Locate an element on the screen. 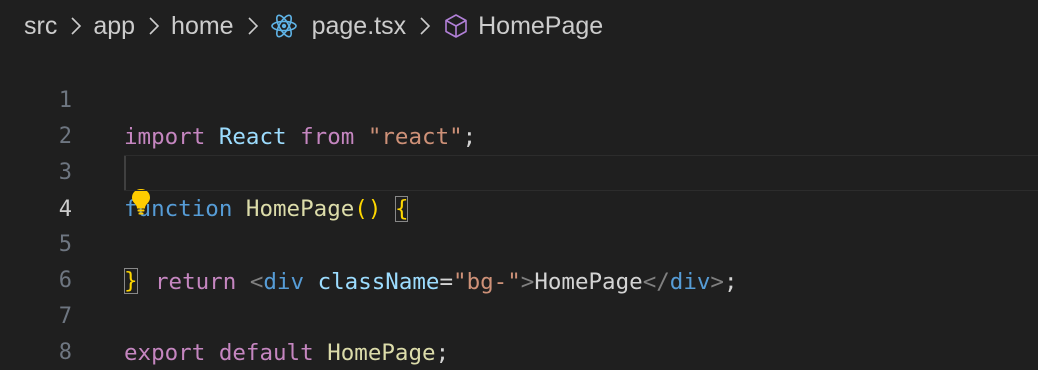 The width and height of the screenshot is (1038, 370). indent-guide is located at coordinates (125, 173).